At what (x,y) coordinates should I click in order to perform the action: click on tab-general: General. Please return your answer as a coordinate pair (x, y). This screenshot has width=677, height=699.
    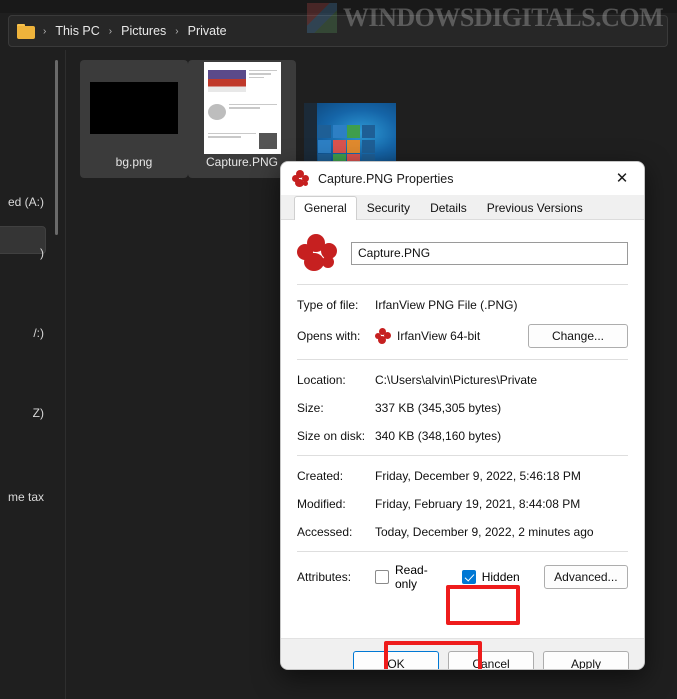
    Looking at the image, I should click on (325, 208).